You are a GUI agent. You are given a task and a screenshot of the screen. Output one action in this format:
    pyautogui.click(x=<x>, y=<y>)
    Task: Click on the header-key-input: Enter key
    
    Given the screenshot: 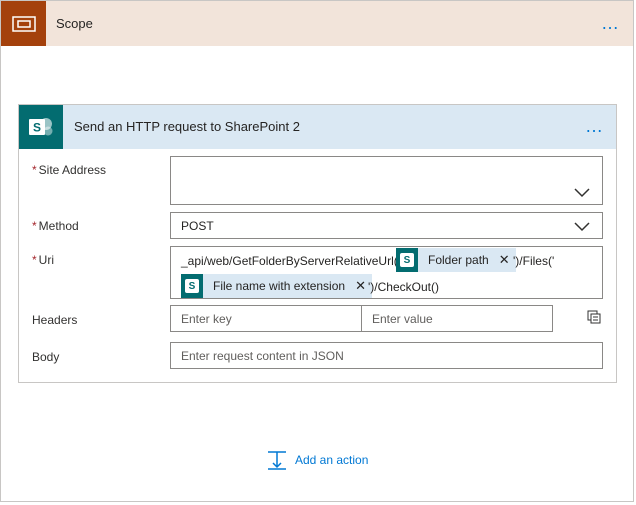 What is the action you would take?
    pyautogui.click(x=266, y=318)
    